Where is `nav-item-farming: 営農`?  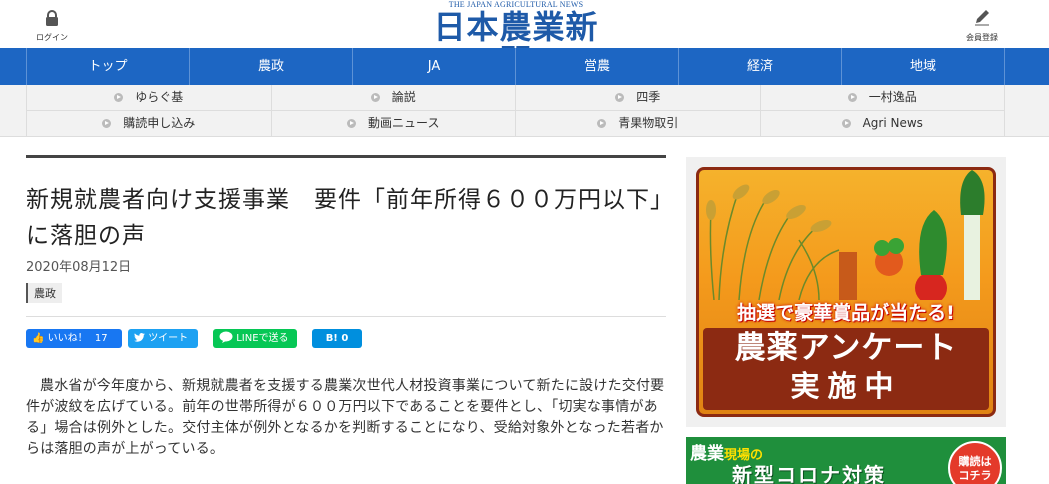 nav-item-farming: 営農 is located at coordinates (597, 66).